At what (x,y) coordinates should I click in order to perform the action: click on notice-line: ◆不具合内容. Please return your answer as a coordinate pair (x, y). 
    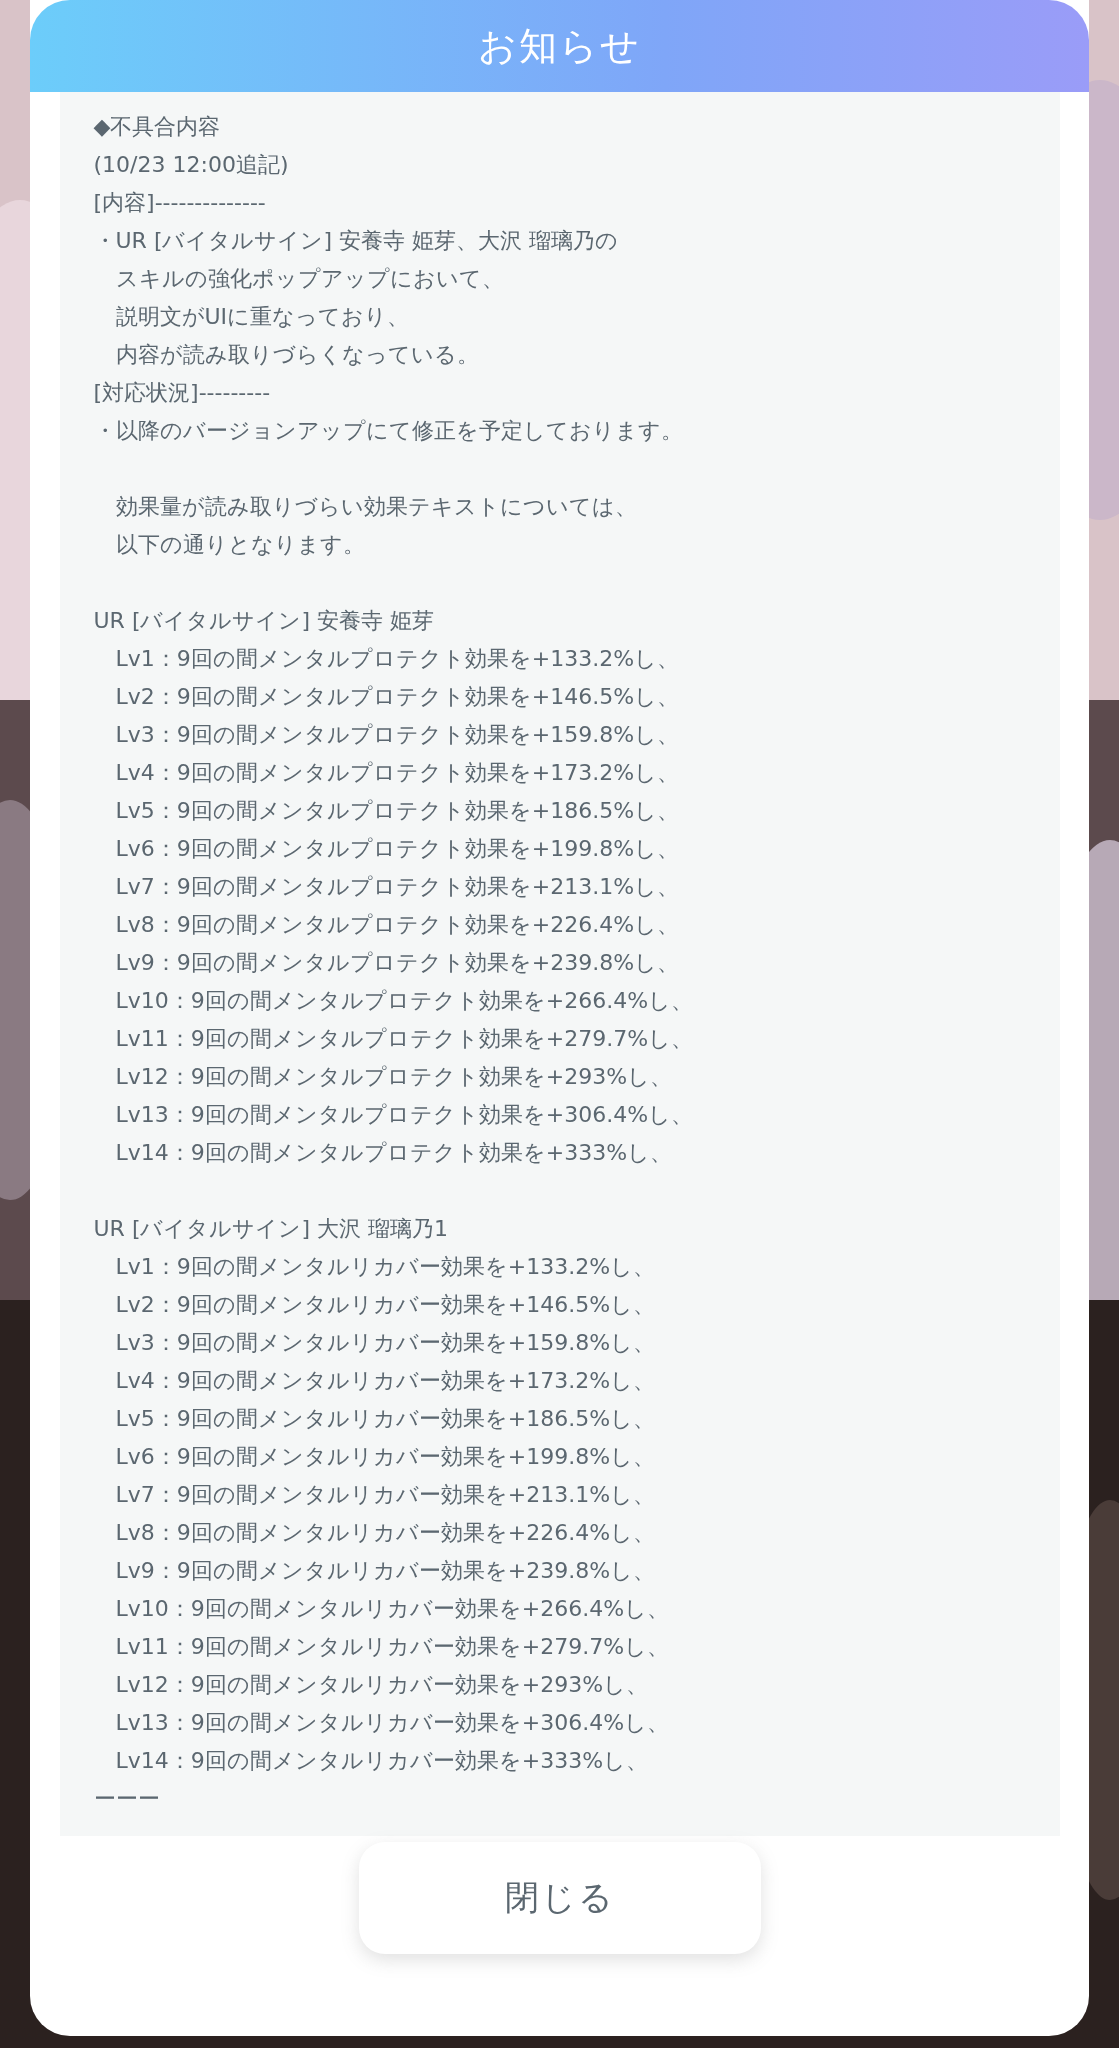
    Looking at the image, I should click on (157, 127).